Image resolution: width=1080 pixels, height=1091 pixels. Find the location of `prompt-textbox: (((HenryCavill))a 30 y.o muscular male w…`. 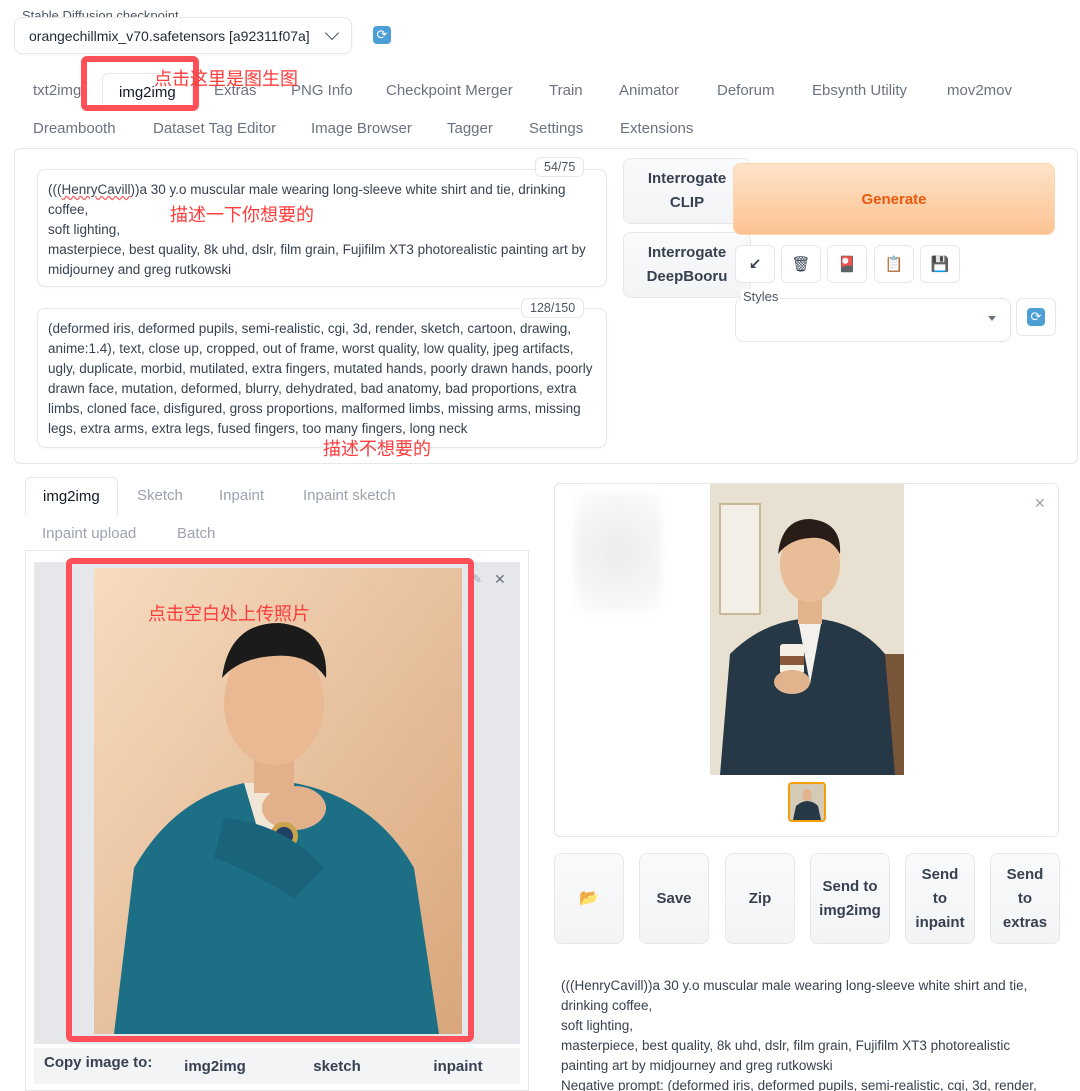

prompt-textbox: (((HenryCavill))a 30 y.o muscular male w… is located at coordinates (322, 228).